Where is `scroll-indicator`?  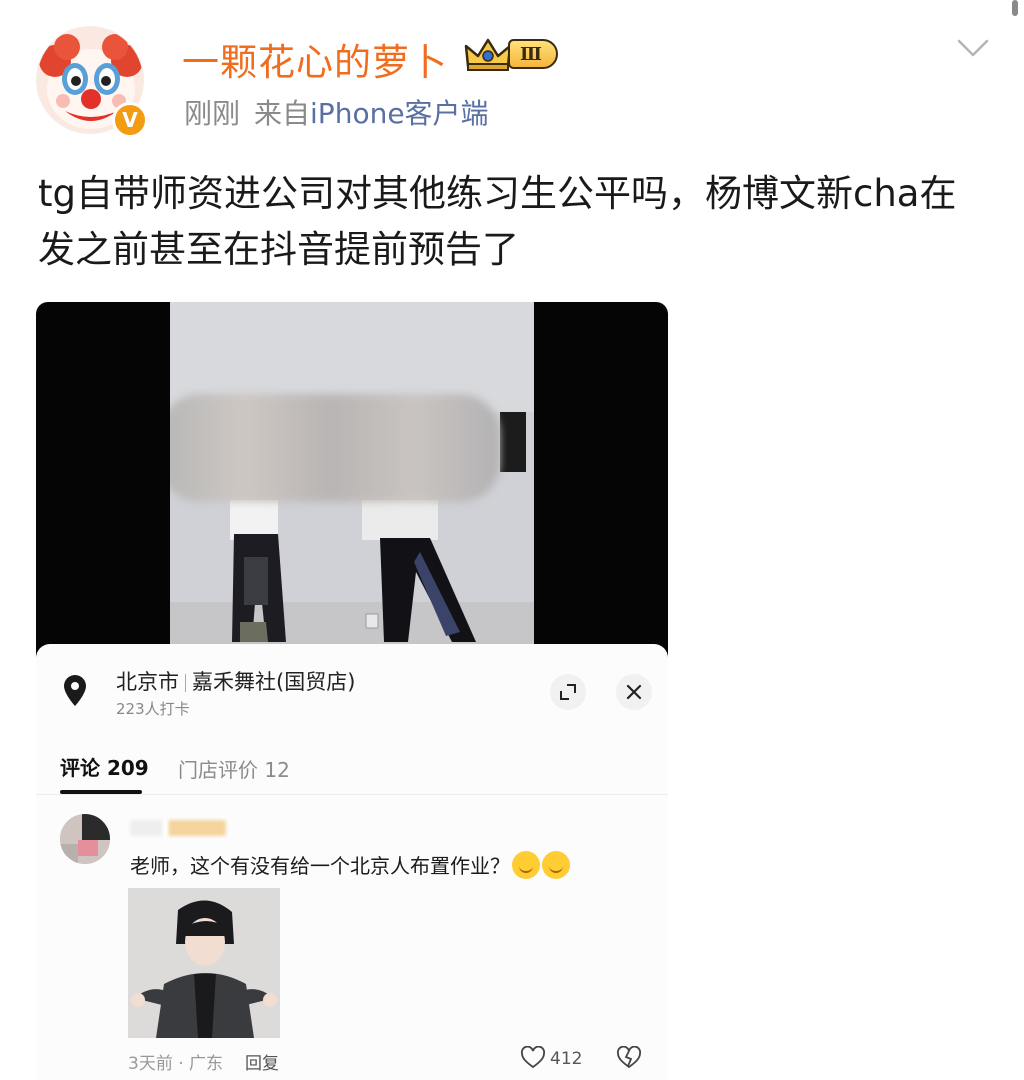 scroll-indicator is located at coordinates (1015, 8).